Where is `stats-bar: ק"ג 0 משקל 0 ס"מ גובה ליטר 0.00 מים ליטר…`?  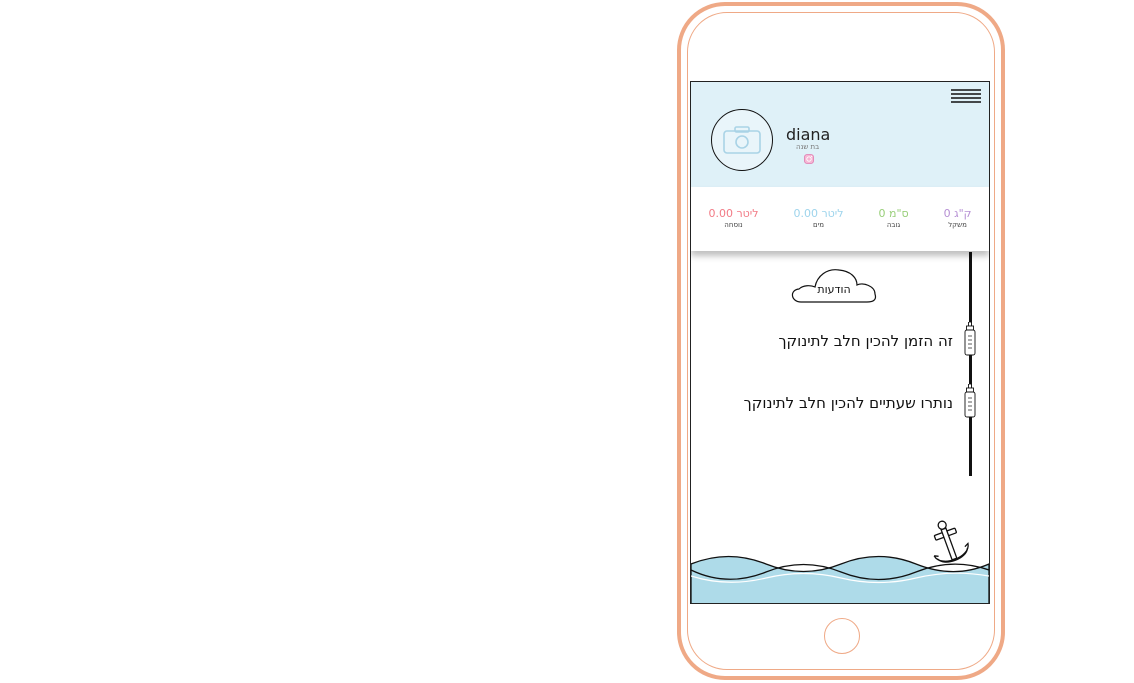
stats-bar: ק"ג 0 משקל 0 ס"מ גובה ליטר 0.00 מים ליטר… is located at coordinates (840, 219).